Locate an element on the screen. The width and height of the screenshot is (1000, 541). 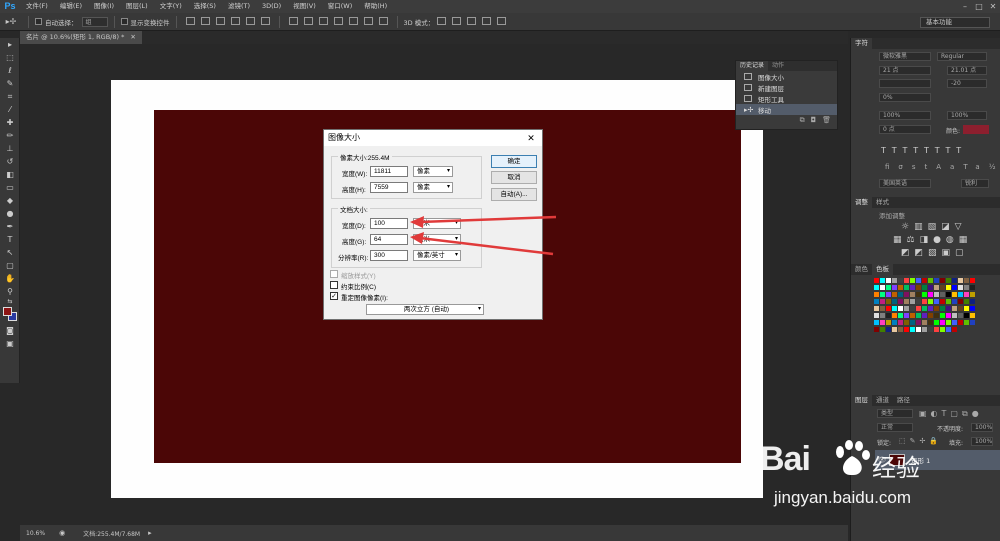
baidu-watermark: Bai 经验 jingyan.baidu.com is located at coordinates (875, 485).